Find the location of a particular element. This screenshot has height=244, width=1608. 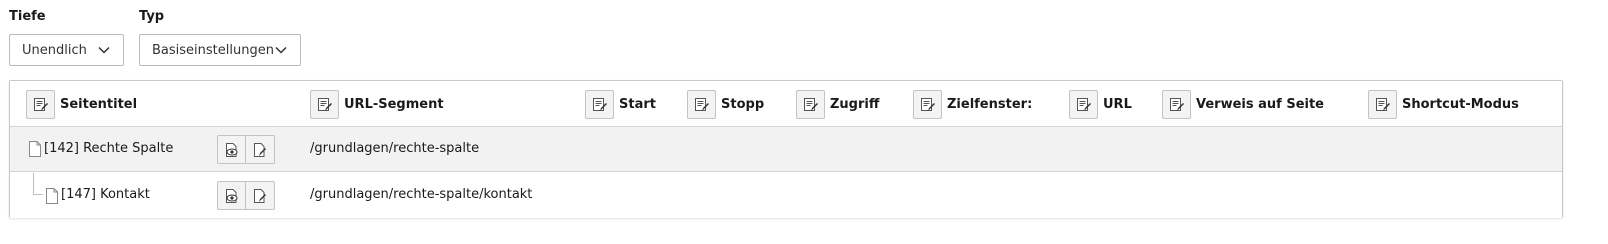

type-label: Typ is located at coordinates (152, 16).